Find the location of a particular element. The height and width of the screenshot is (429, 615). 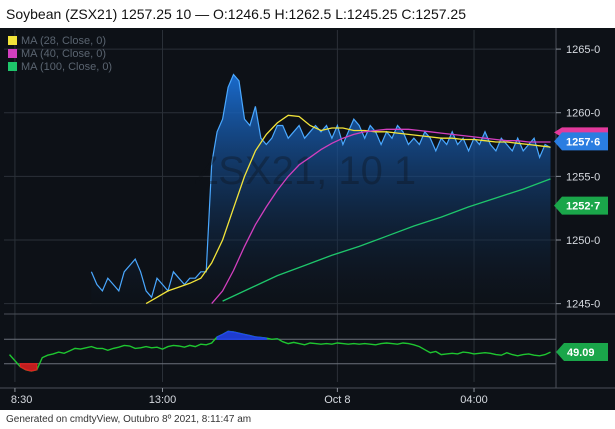

ma-tag-label: 1252·7 is located at coordinates (583, 207).